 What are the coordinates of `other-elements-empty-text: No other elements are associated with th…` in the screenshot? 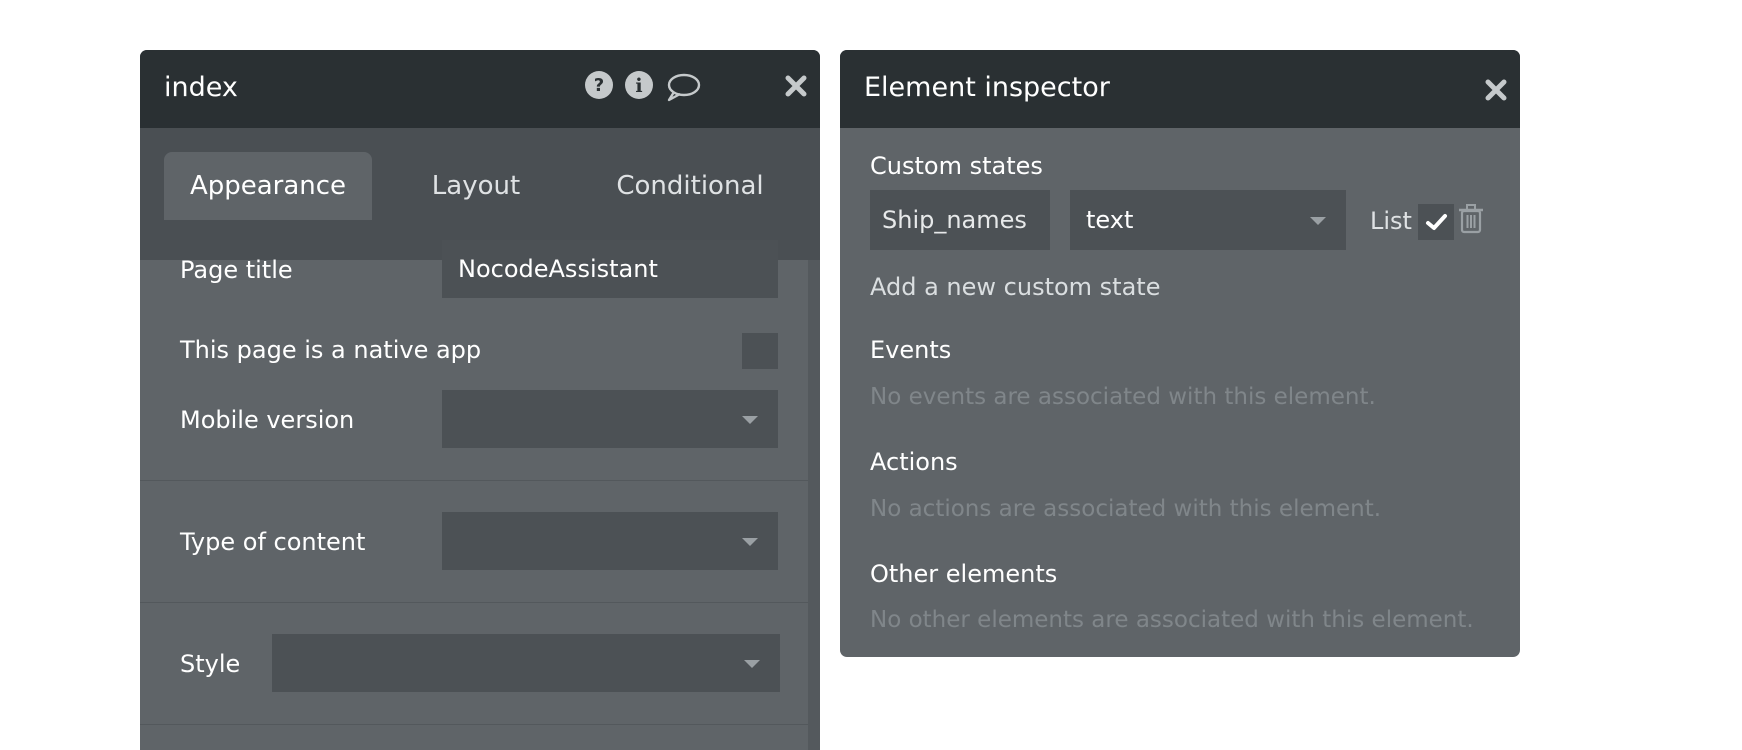 It's located at (1172, 620).